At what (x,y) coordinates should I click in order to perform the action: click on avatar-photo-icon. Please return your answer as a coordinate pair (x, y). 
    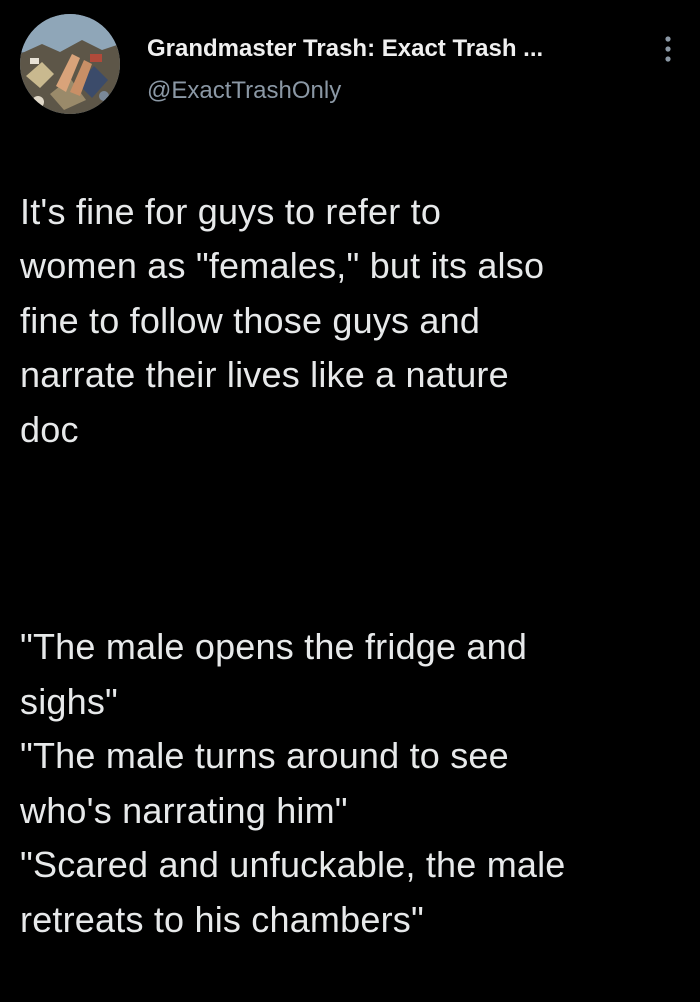
    Looking at the image, I should click on (70, 64).